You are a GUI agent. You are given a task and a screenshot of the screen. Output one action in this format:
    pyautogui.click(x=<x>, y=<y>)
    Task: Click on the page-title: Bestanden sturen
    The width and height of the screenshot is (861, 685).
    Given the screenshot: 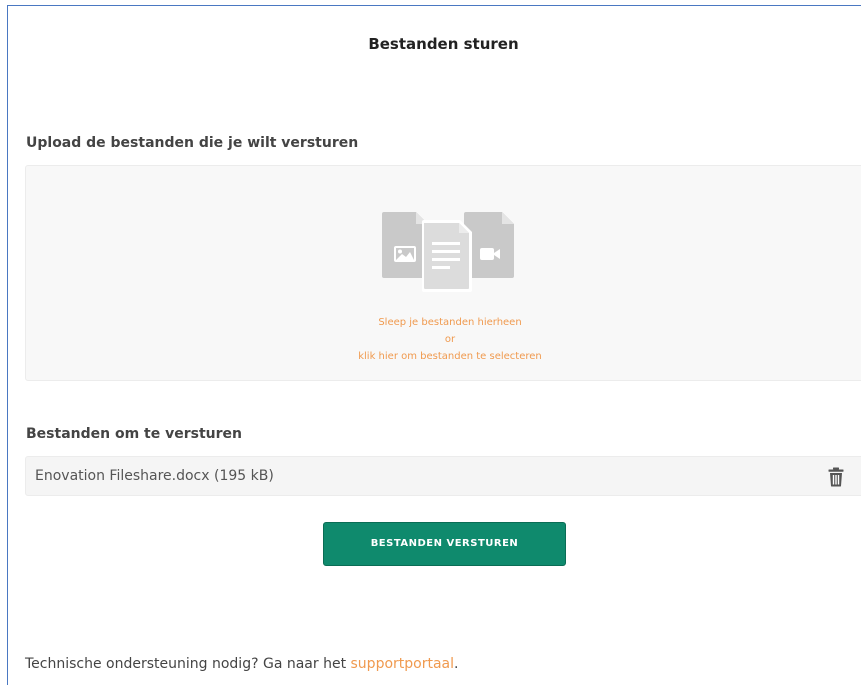 What is the action you would take?
    pyautogui.click(x=443, y=44)
    